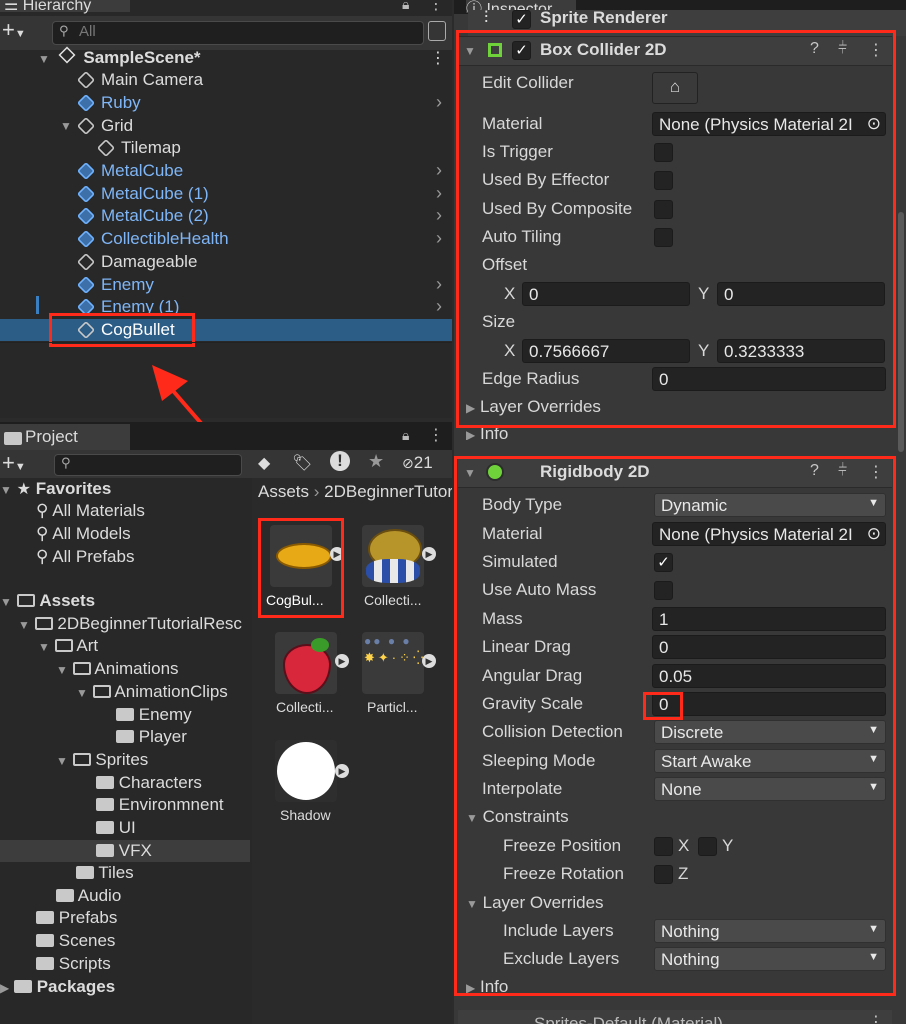  I want to click on tree-assets: ▼ Assets, so click(47, 601).